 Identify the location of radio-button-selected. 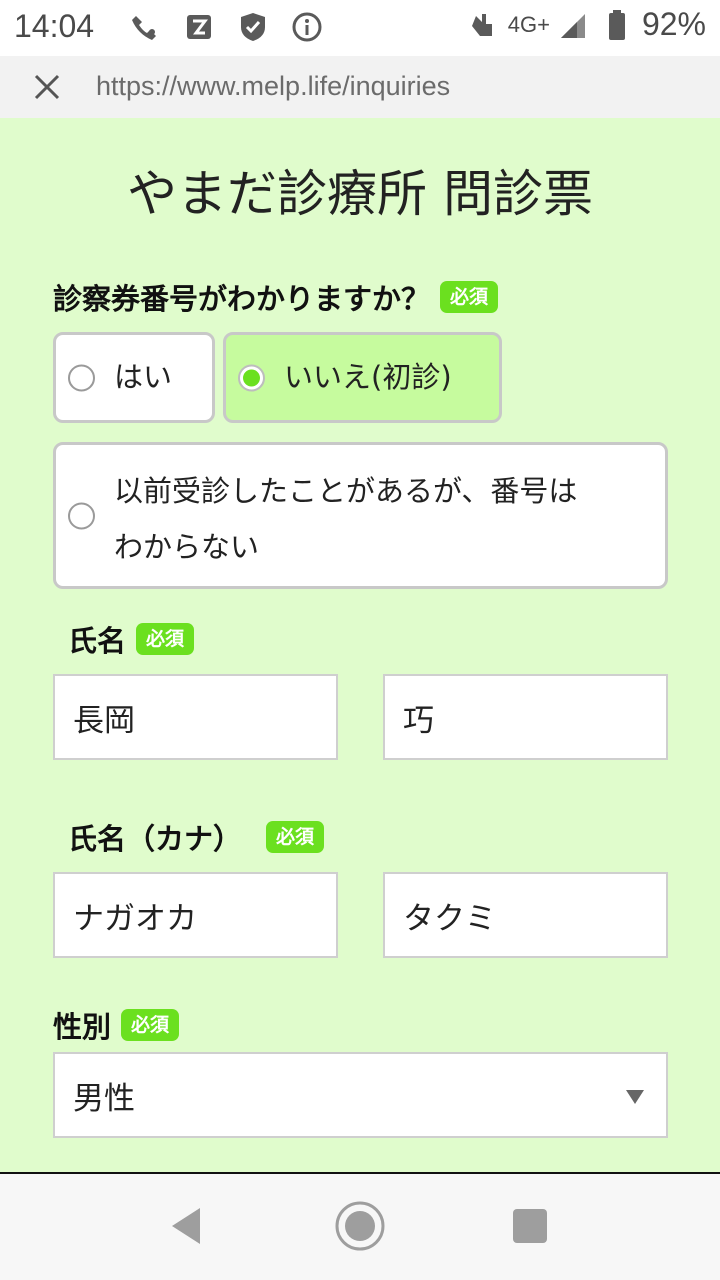
(251, 377).